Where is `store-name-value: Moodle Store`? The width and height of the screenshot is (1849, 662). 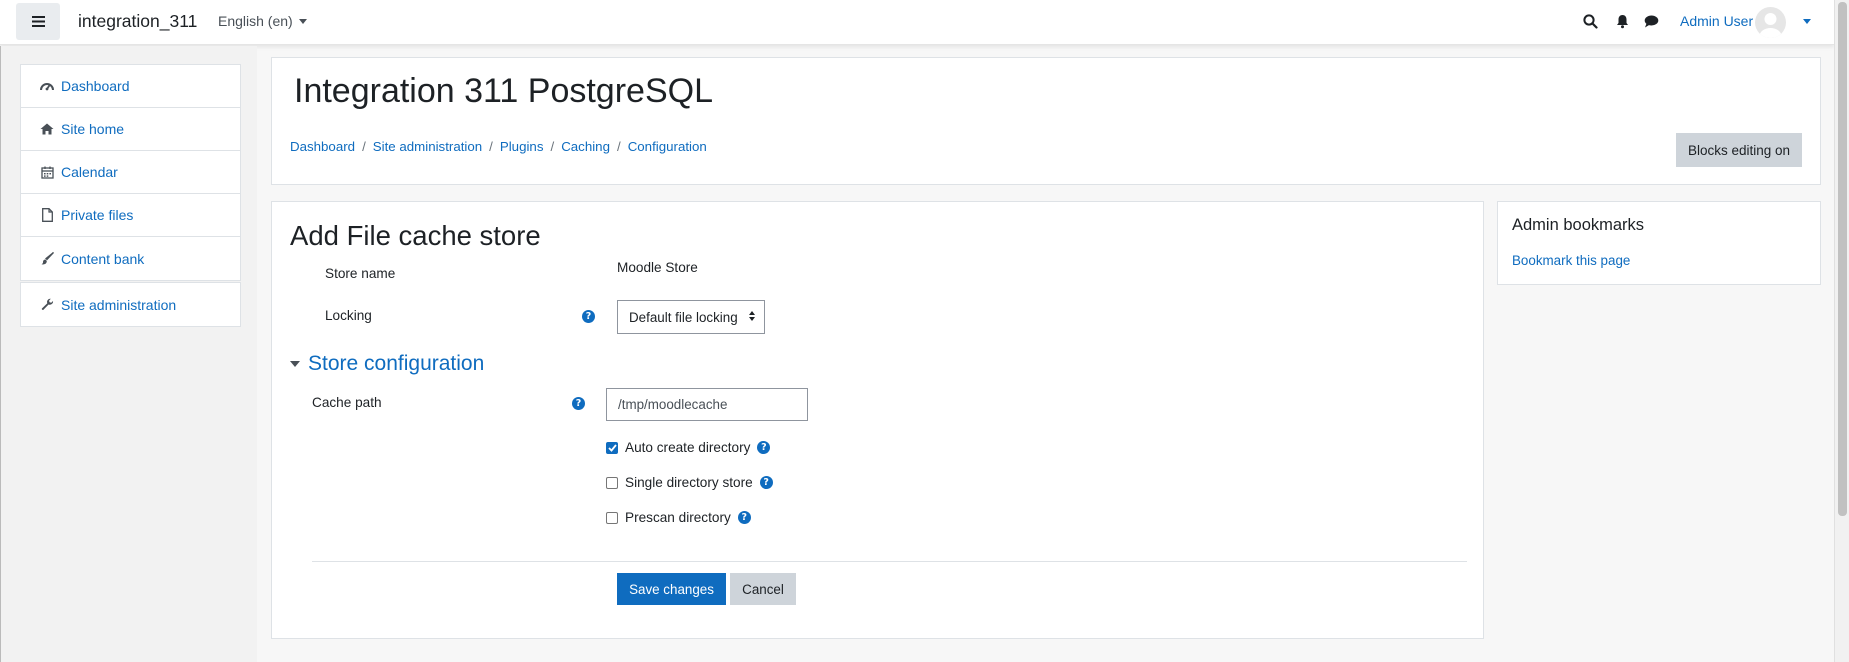
store-name-value: Moodle Store is located at coordinates (657, 267).